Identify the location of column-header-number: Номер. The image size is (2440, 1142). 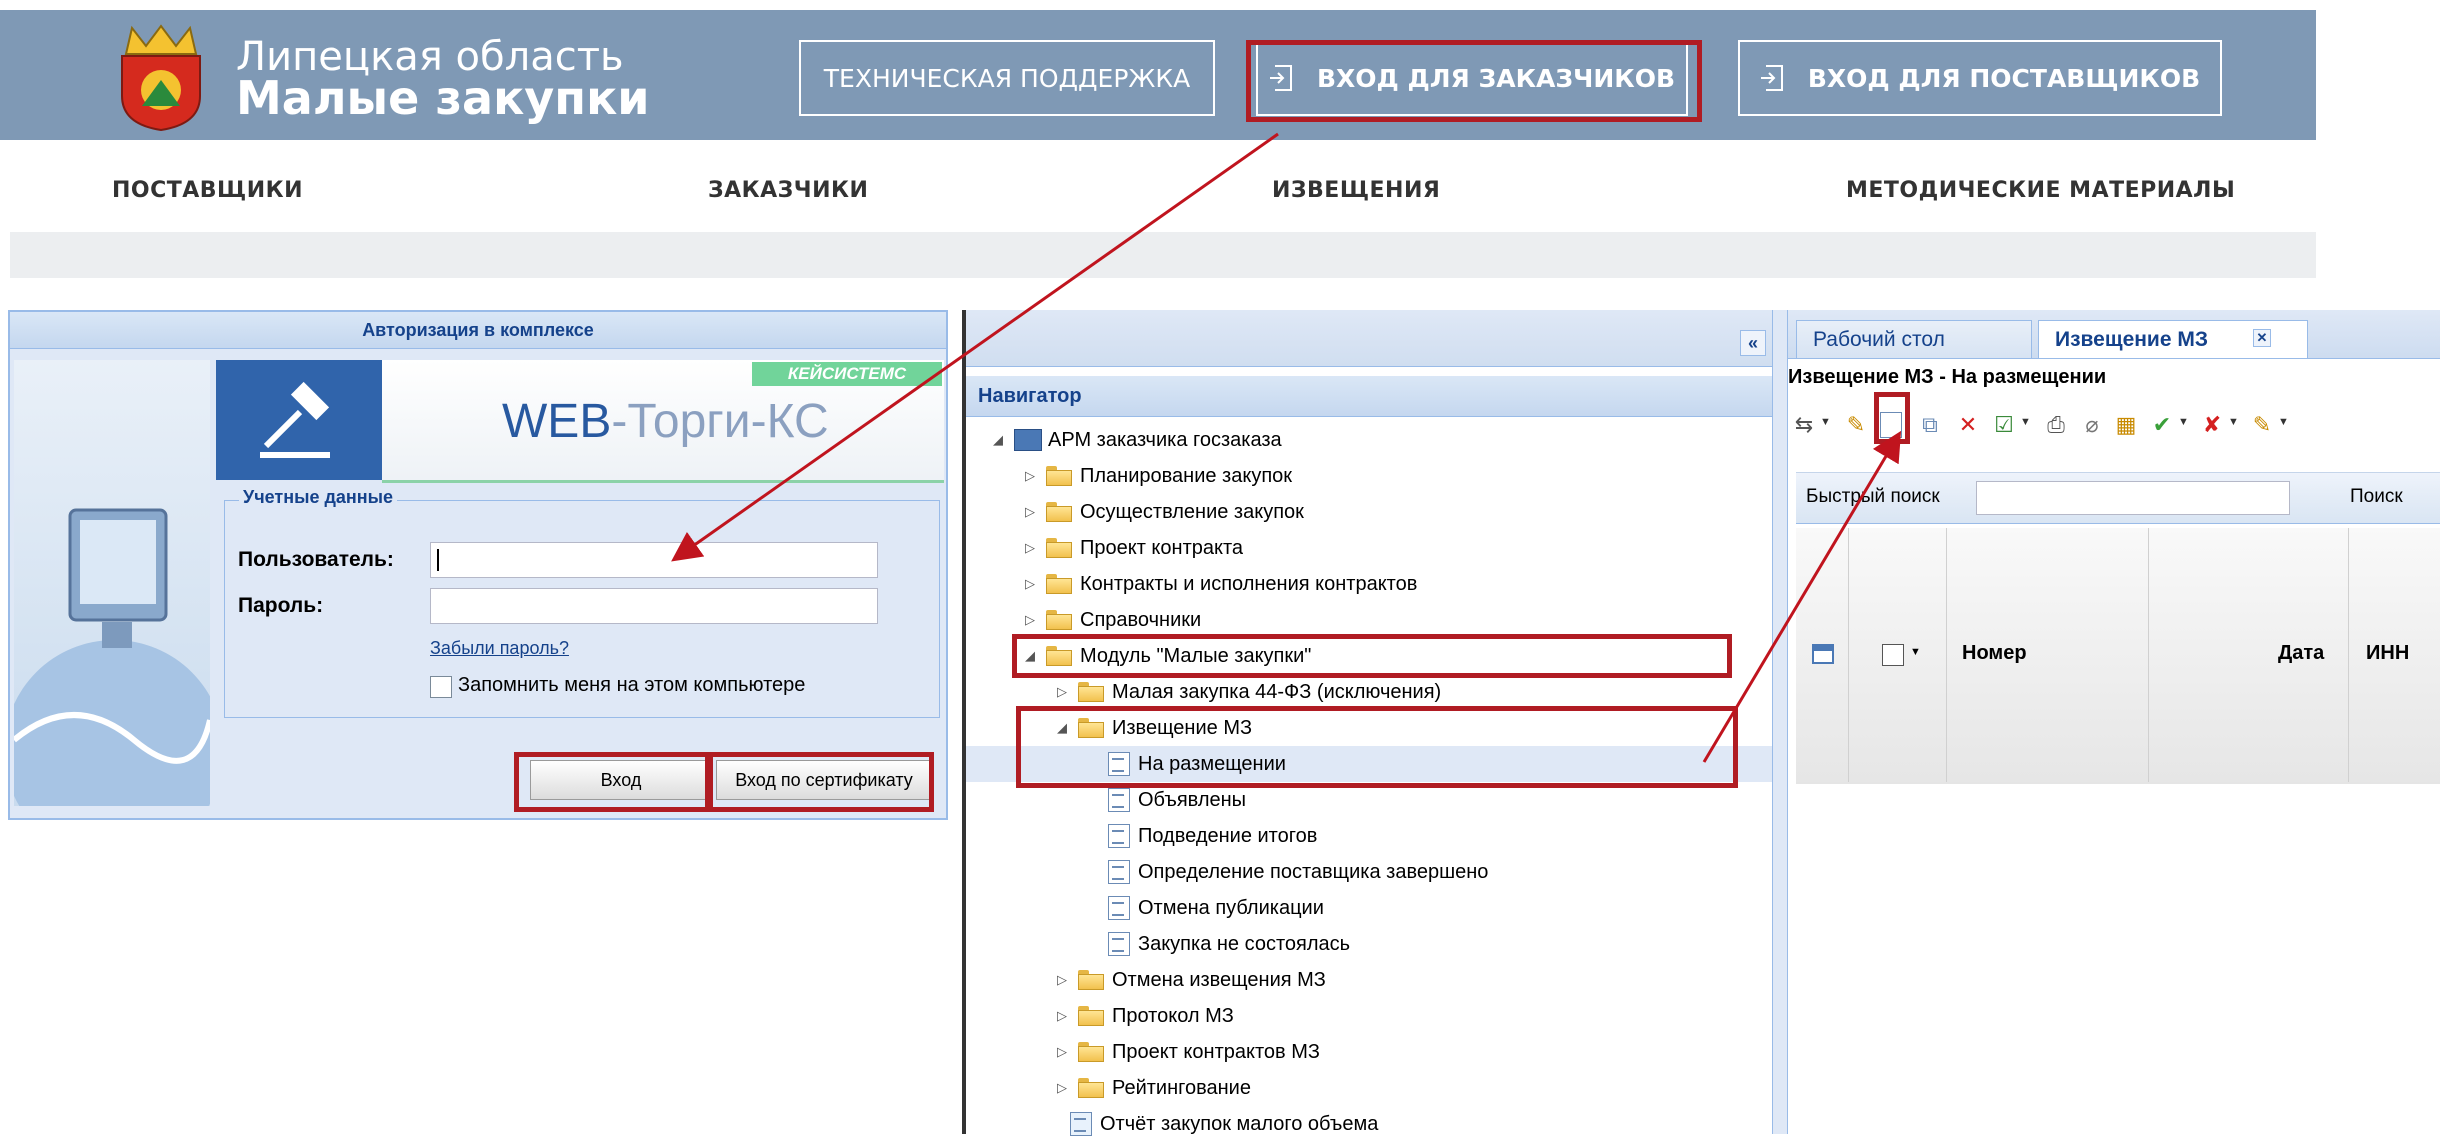
(1994, 653).